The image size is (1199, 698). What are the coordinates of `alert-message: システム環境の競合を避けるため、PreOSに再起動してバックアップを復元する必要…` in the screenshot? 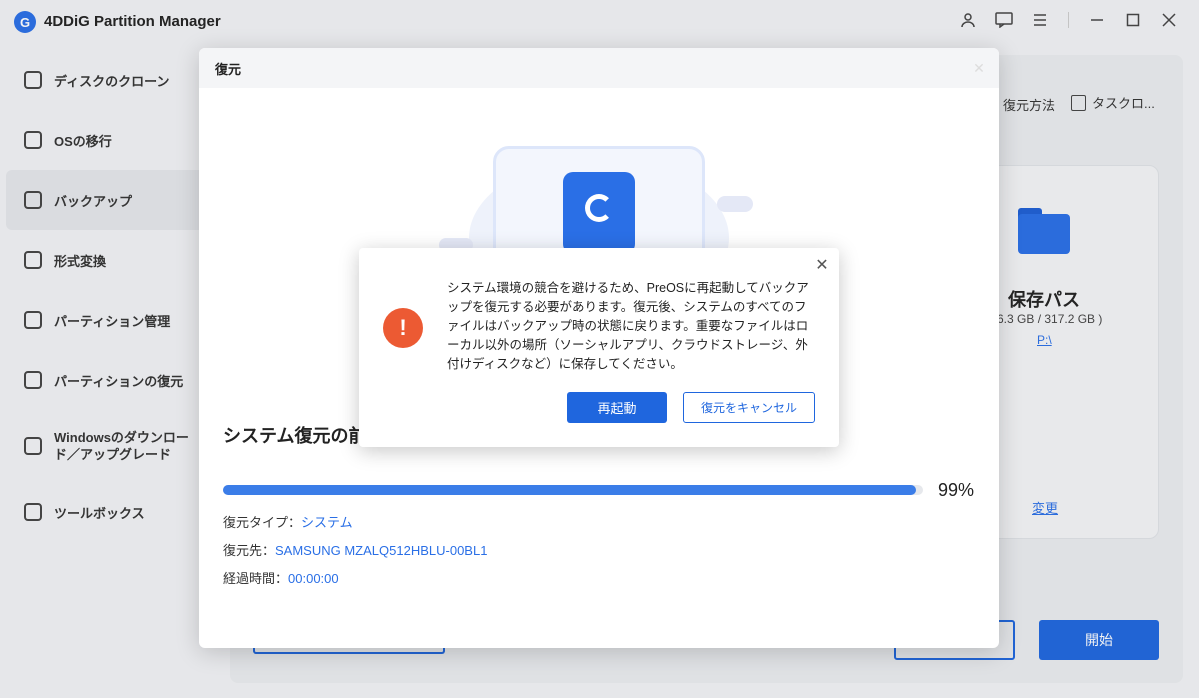 It's located at (628, 326).